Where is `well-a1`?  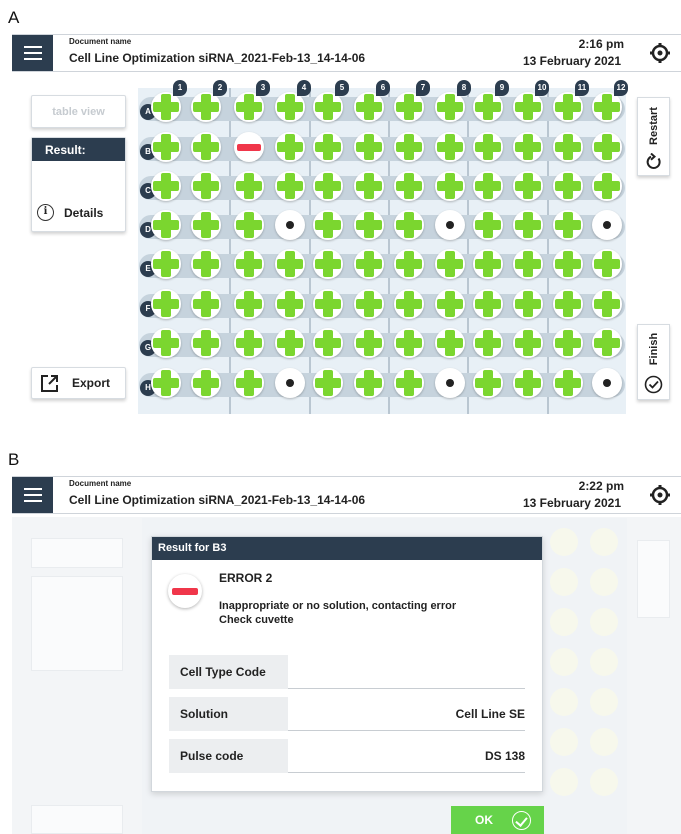 well-a1 is located at coordinates (166, 107).